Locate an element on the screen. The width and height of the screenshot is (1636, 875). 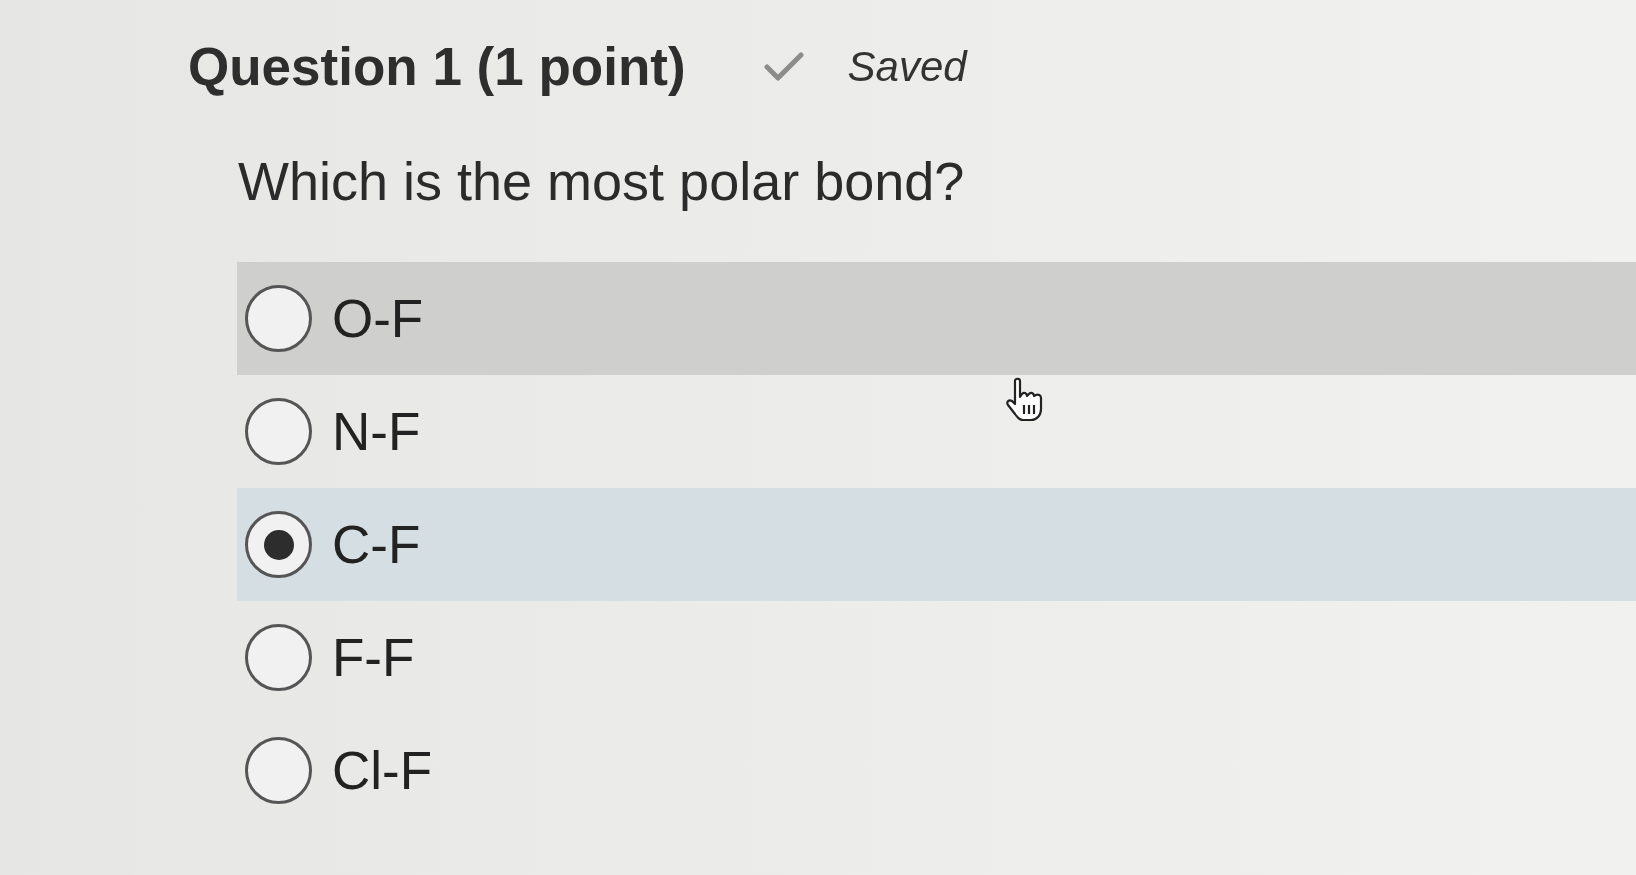
saved-status: Saved is located at coordinates (907, 67).